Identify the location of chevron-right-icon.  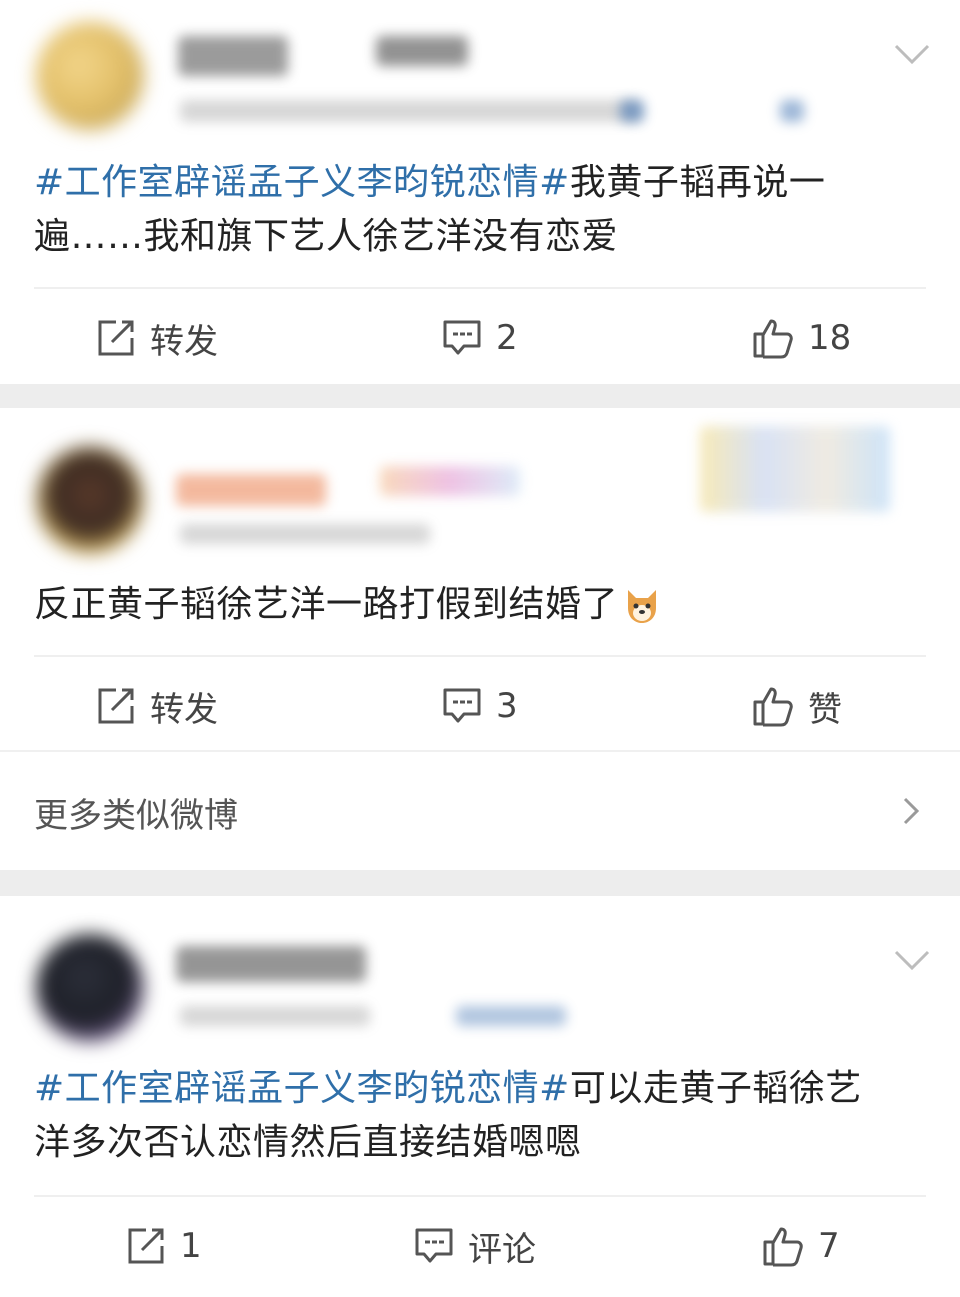
(911, 811).